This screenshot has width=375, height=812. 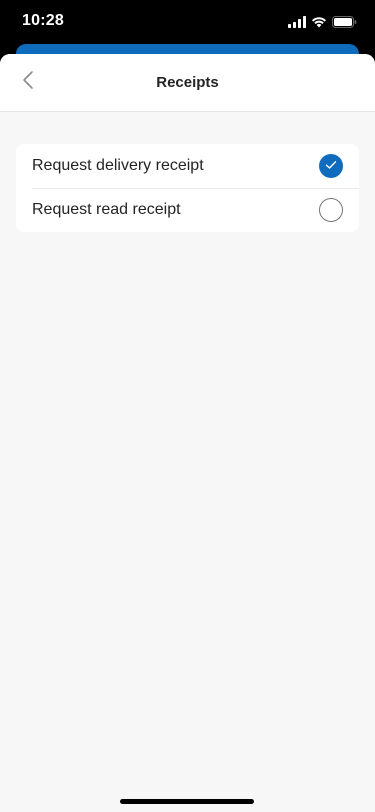 I want to click on delivery-receipt-row: Request delivery receipt, so click(x=187, y=166).